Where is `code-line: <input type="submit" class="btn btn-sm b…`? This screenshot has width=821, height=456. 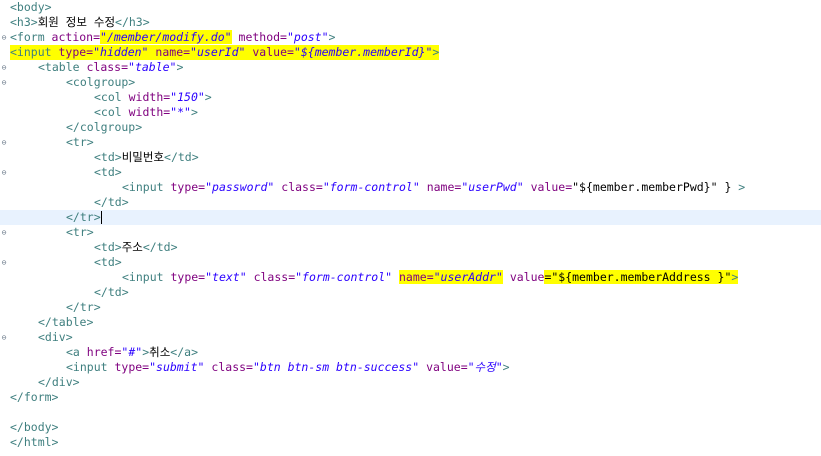 code-line: <input type="submit" class="btn btn-sm b… is located at coordinates (410, 367).